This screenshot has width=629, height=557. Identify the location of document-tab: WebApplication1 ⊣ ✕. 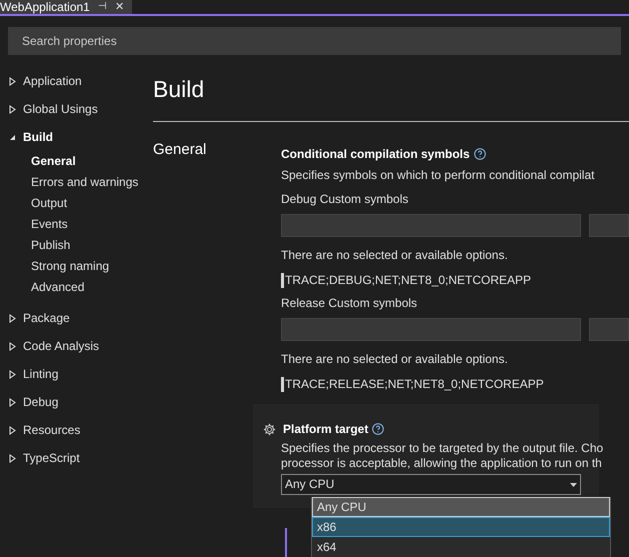
(66, 7).